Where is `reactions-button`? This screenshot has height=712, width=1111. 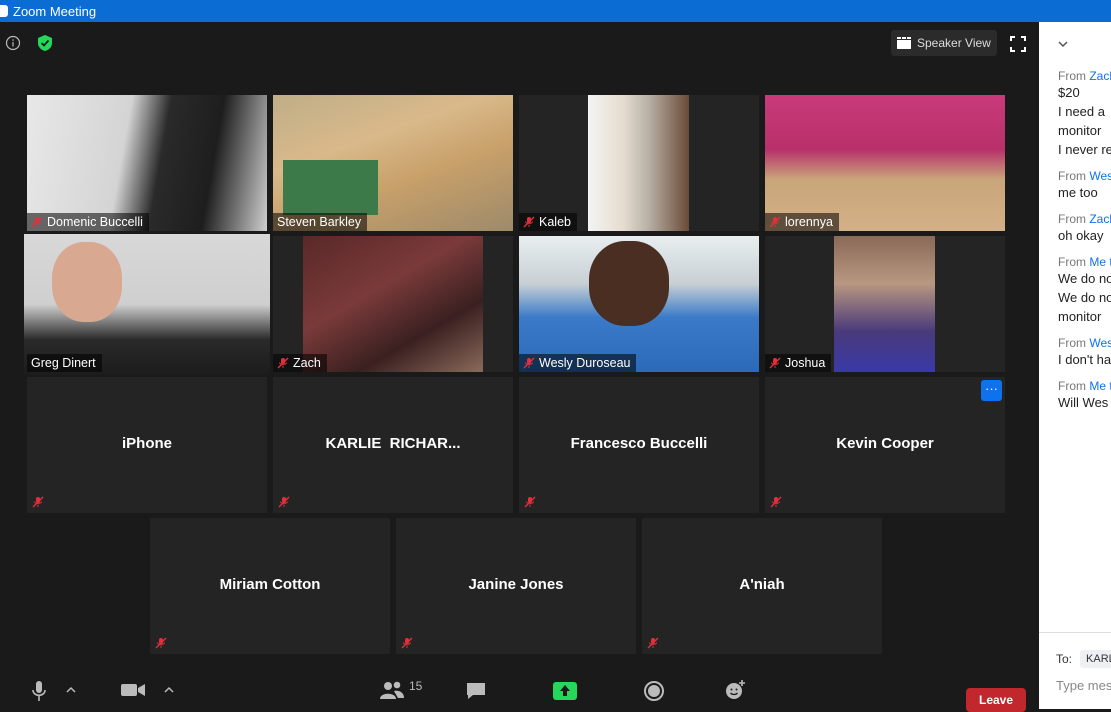
reactions-button is located at coordinates (735, 690).